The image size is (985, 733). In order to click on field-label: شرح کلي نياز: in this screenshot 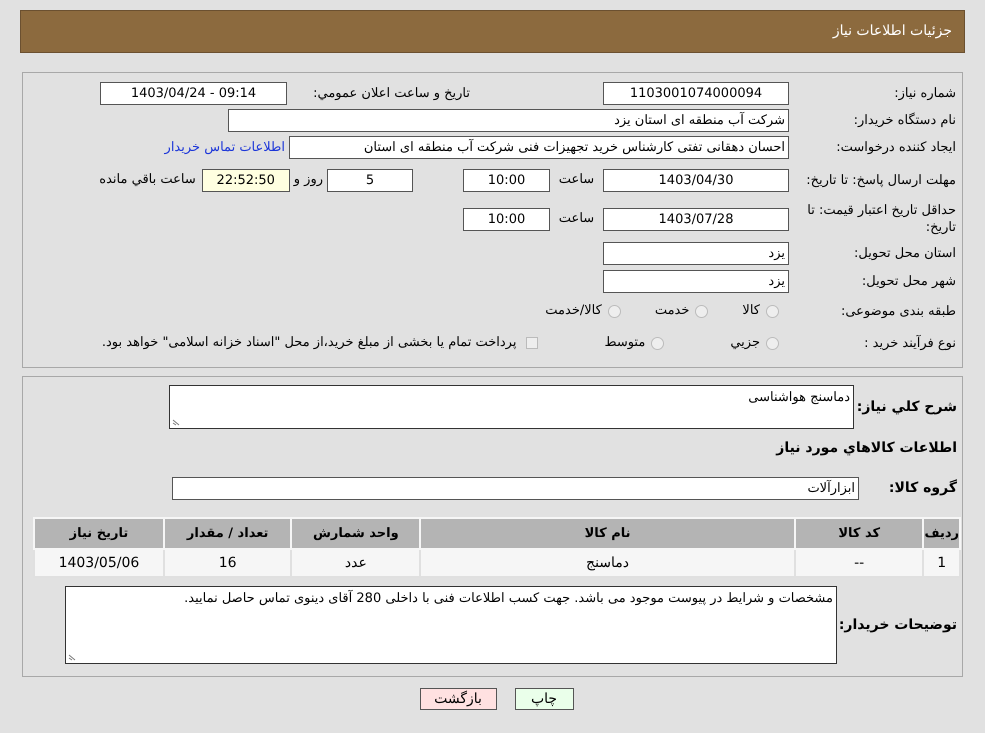, I will do `click(907, 407)`.